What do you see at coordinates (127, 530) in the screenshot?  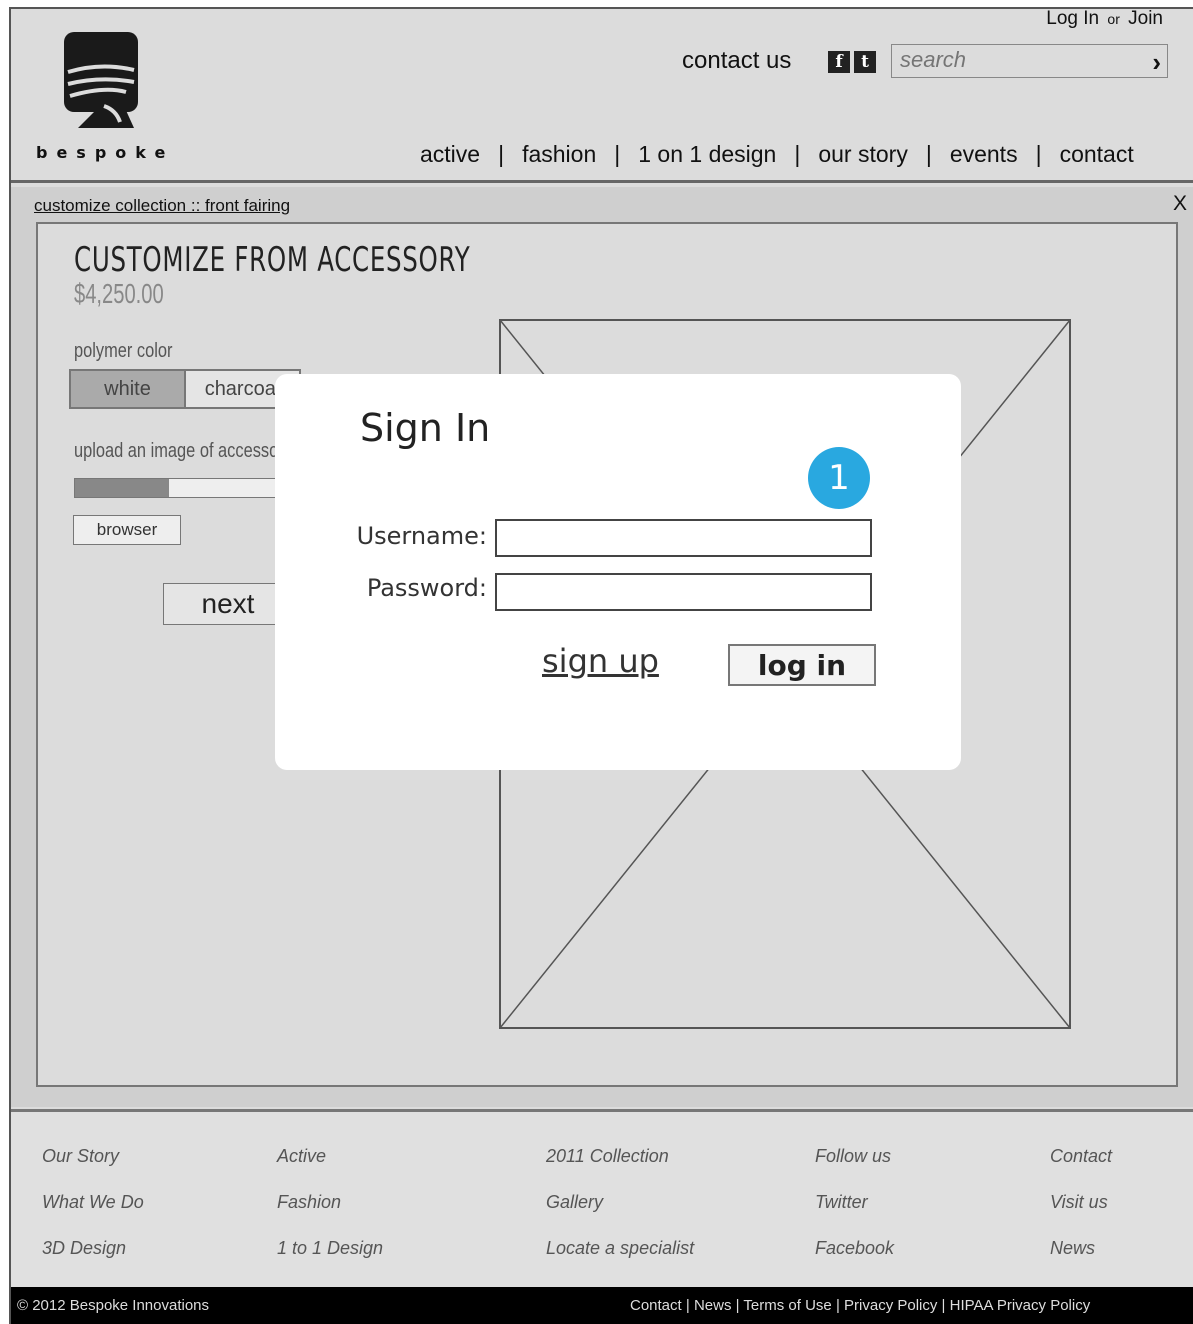 I see `browse-button: browser` at bounding box center [127, 530].